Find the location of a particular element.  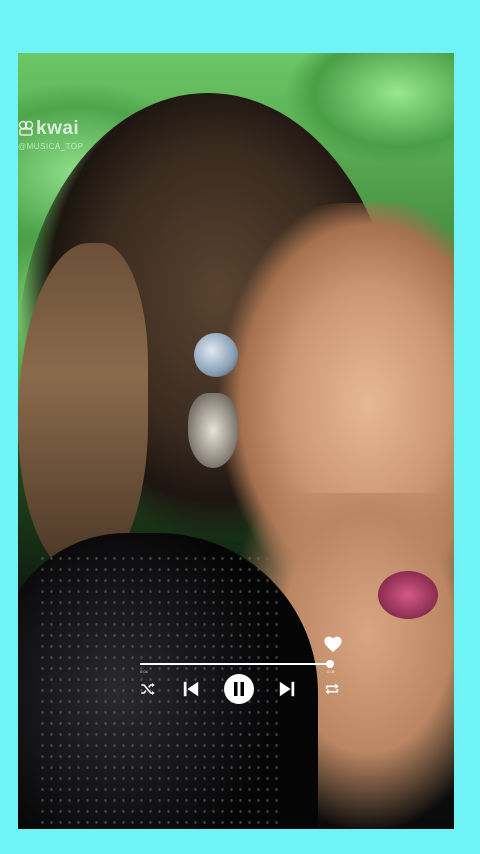

earbud-icon is located at coordinates (216, 355).